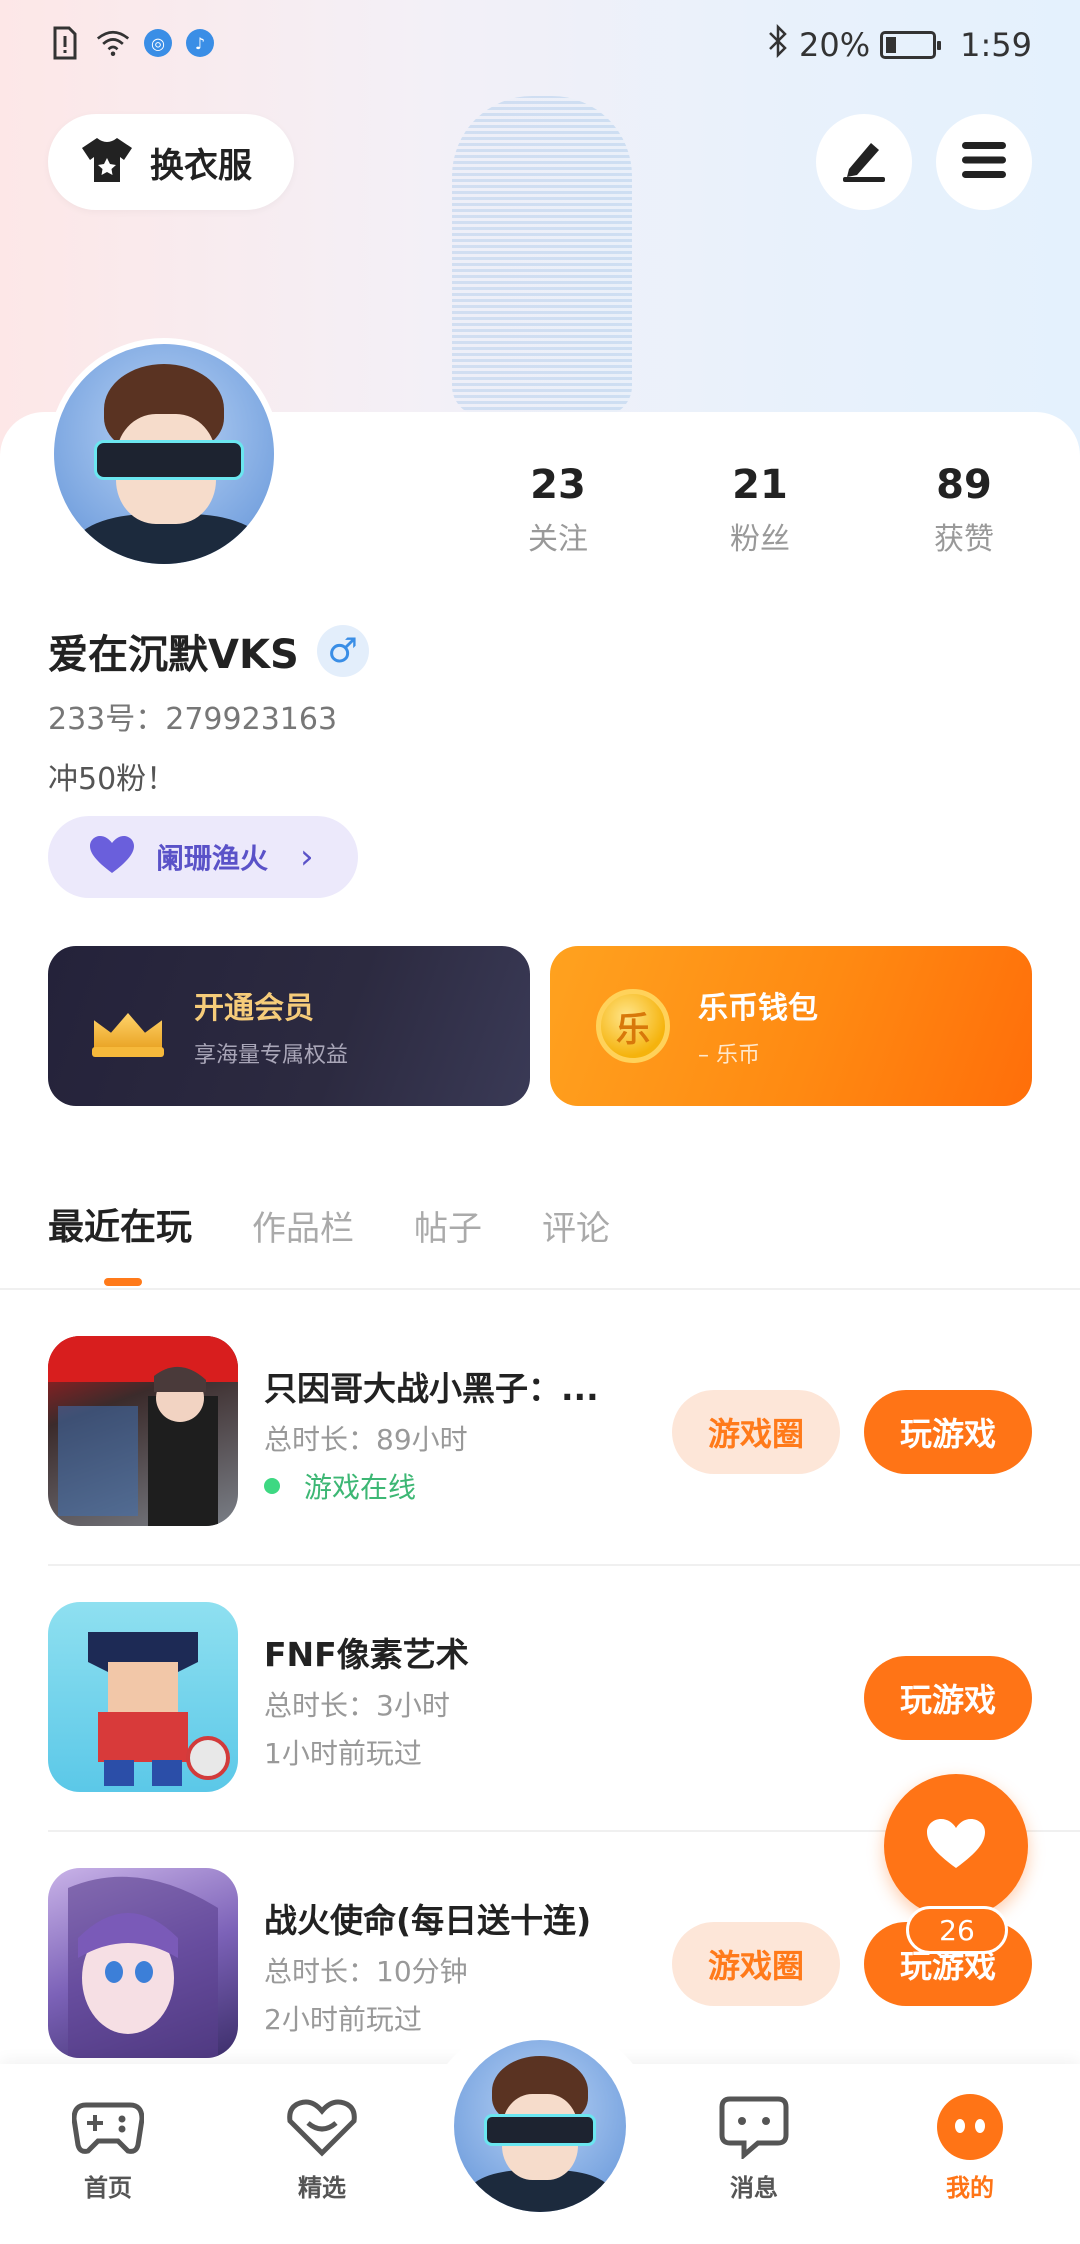  I want to click on pen-icon, so click(864, 162).